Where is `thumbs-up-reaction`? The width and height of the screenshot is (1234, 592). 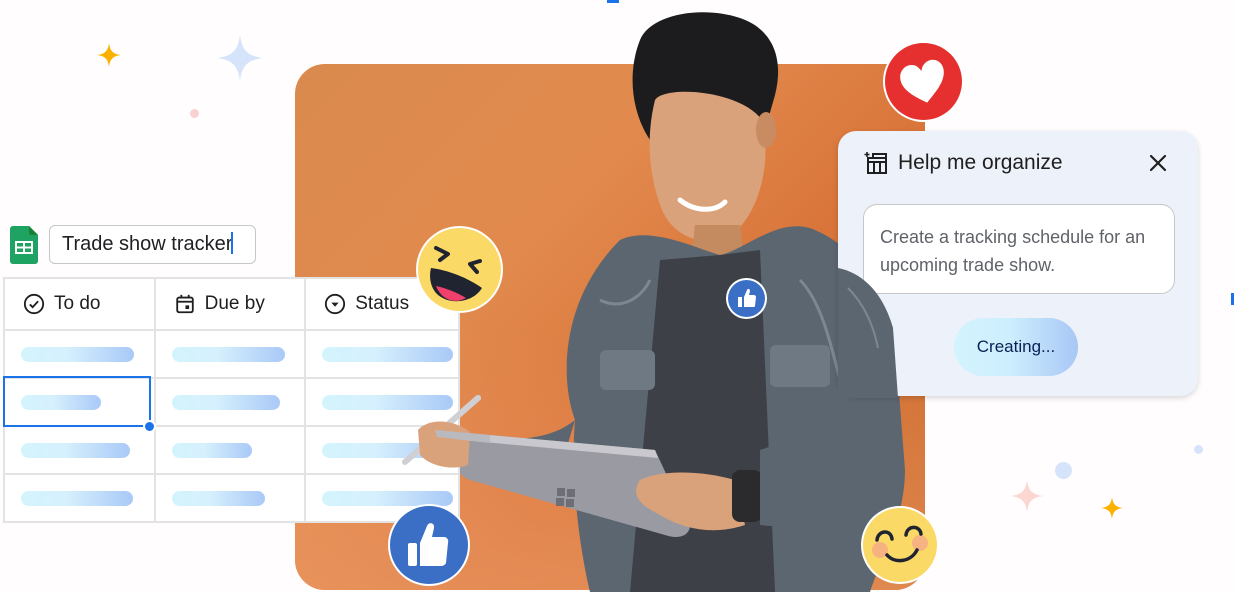 thumbs-up-reaction is located at coordinates (429, 545).